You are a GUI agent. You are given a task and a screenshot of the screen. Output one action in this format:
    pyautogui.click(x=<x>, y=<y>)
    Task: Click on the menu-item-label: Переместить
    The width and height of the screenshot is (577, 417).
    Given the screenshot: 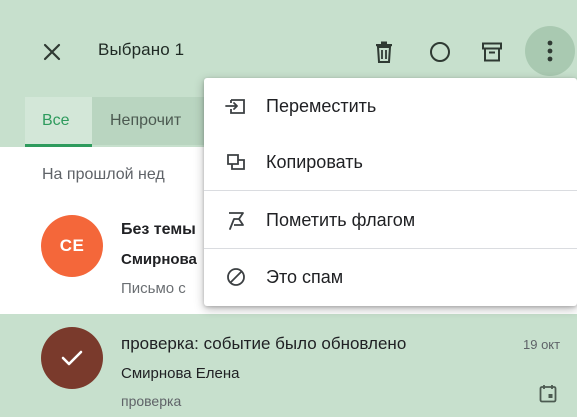 What is the action you would take?
    pyautogui.click(x=321, y=105)
    